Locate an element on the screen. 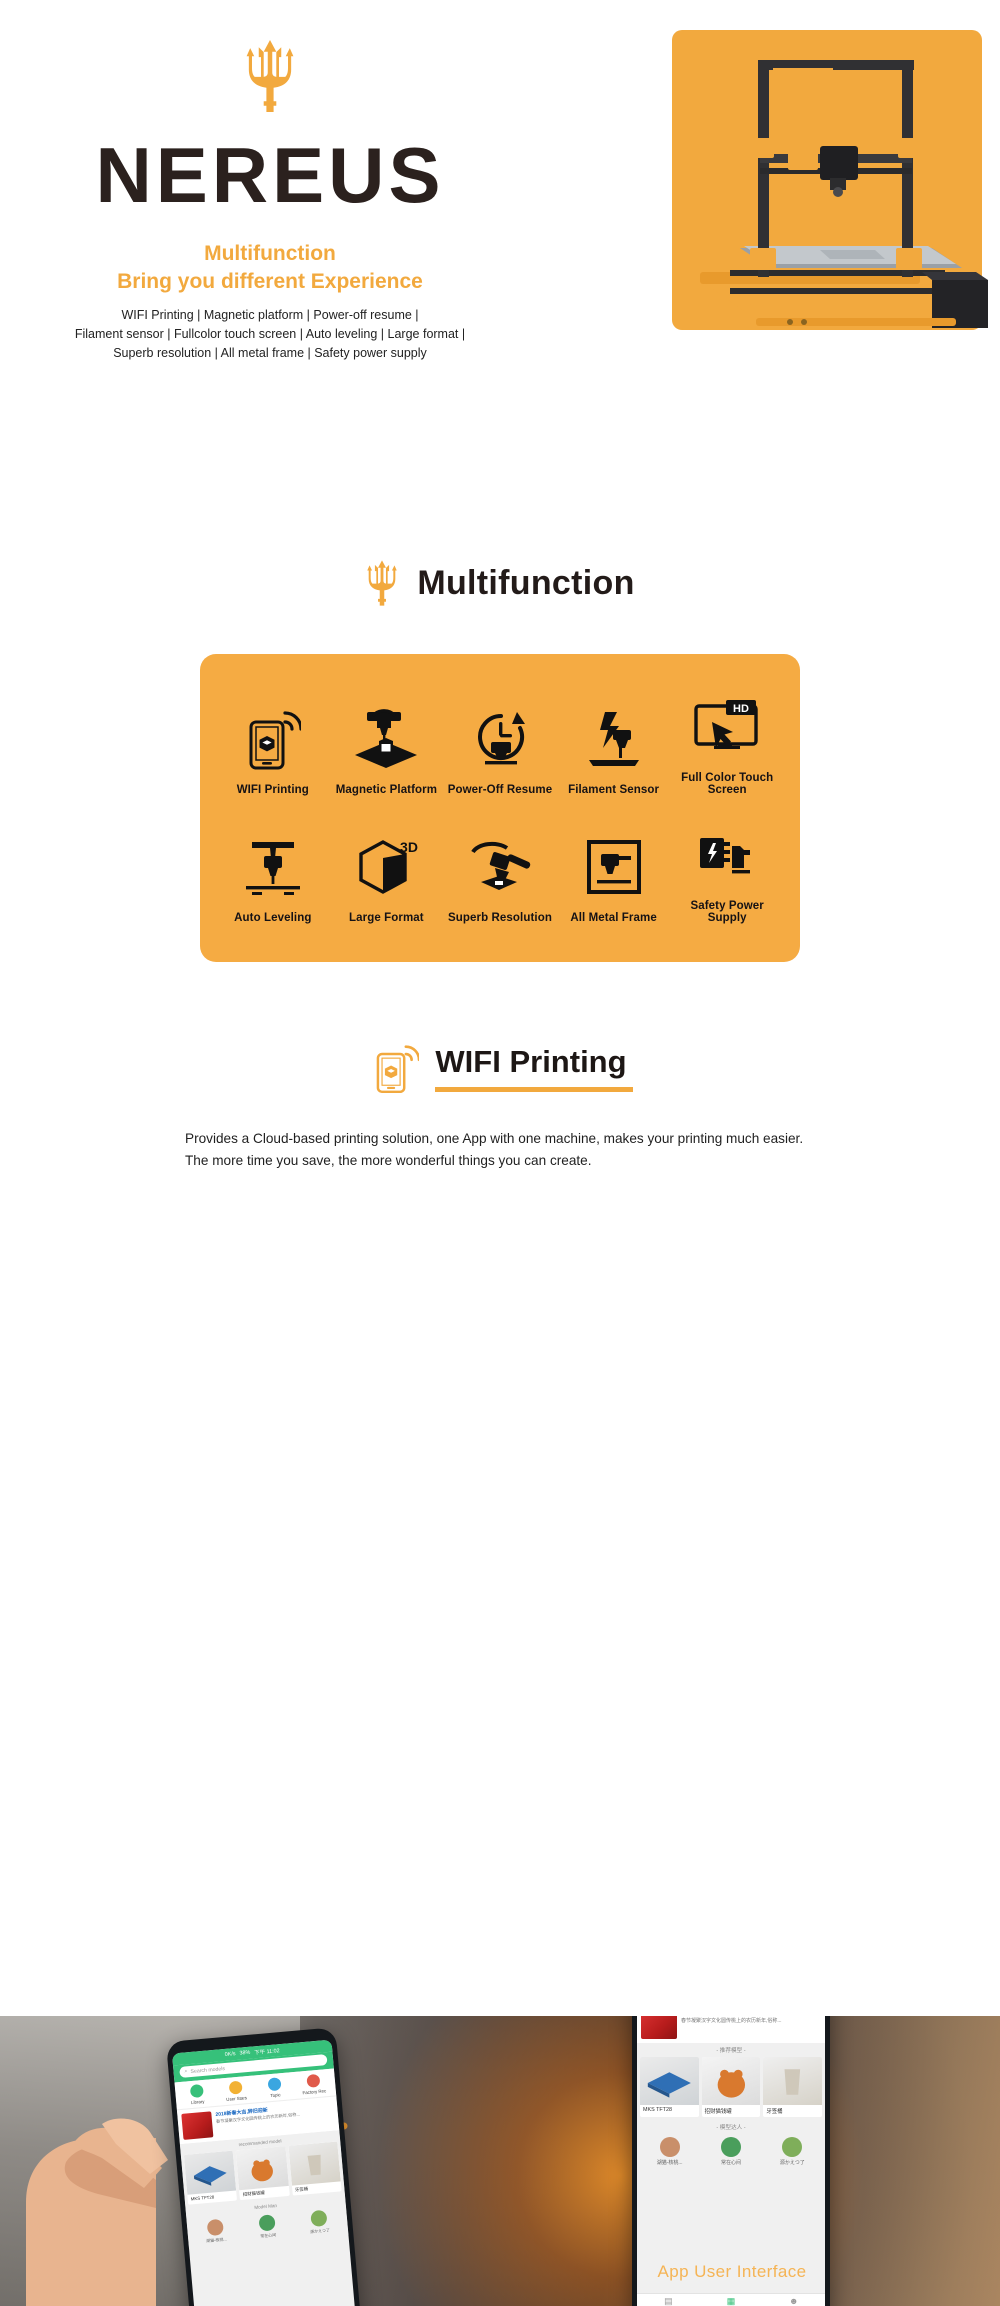 The image size is (1000, 2306). bottom-tab-bar: ▤ 设备 ▦ 首页 ☻ 我的 is located at coordinates (731, 2299).